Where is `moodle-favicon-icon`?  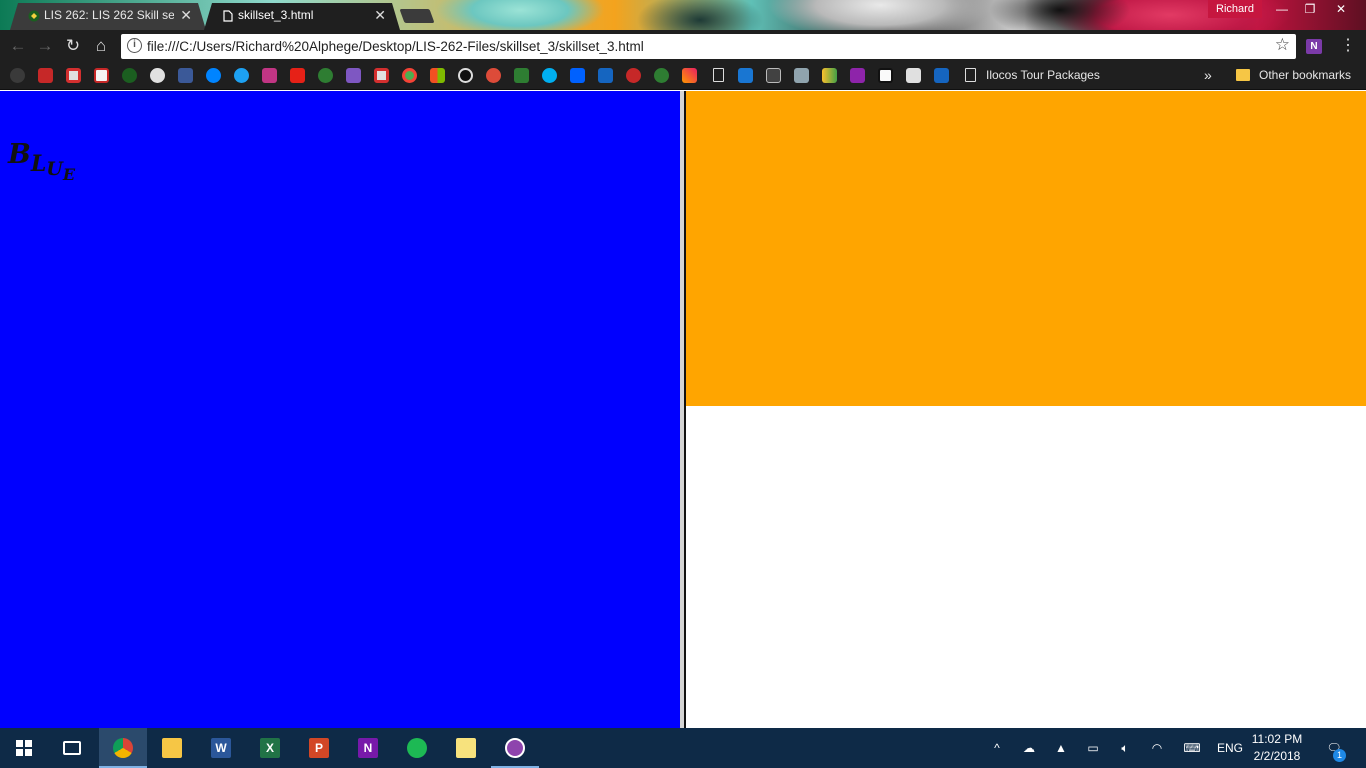 moodle-favicon-icon is located at coordinates (34, 16).